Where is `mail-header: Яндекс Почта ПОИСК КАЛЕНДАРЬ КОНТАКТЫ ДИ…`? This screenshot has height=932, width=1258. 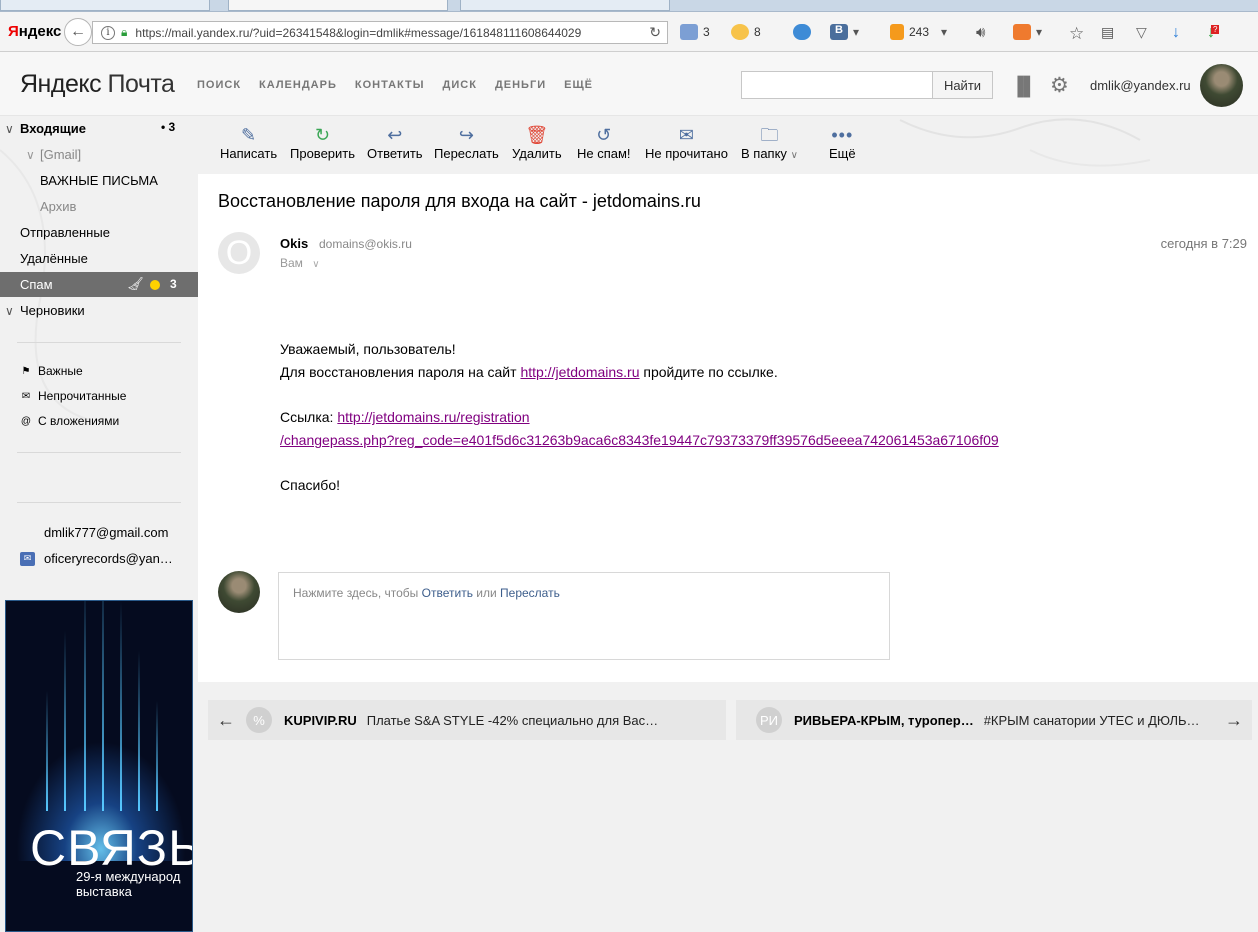 mail-header: Яндекс Почта ПОИСК КАЛЕНДАРЬ КОНТАКТЫ ДИ… is located at coordinates (629, 84).